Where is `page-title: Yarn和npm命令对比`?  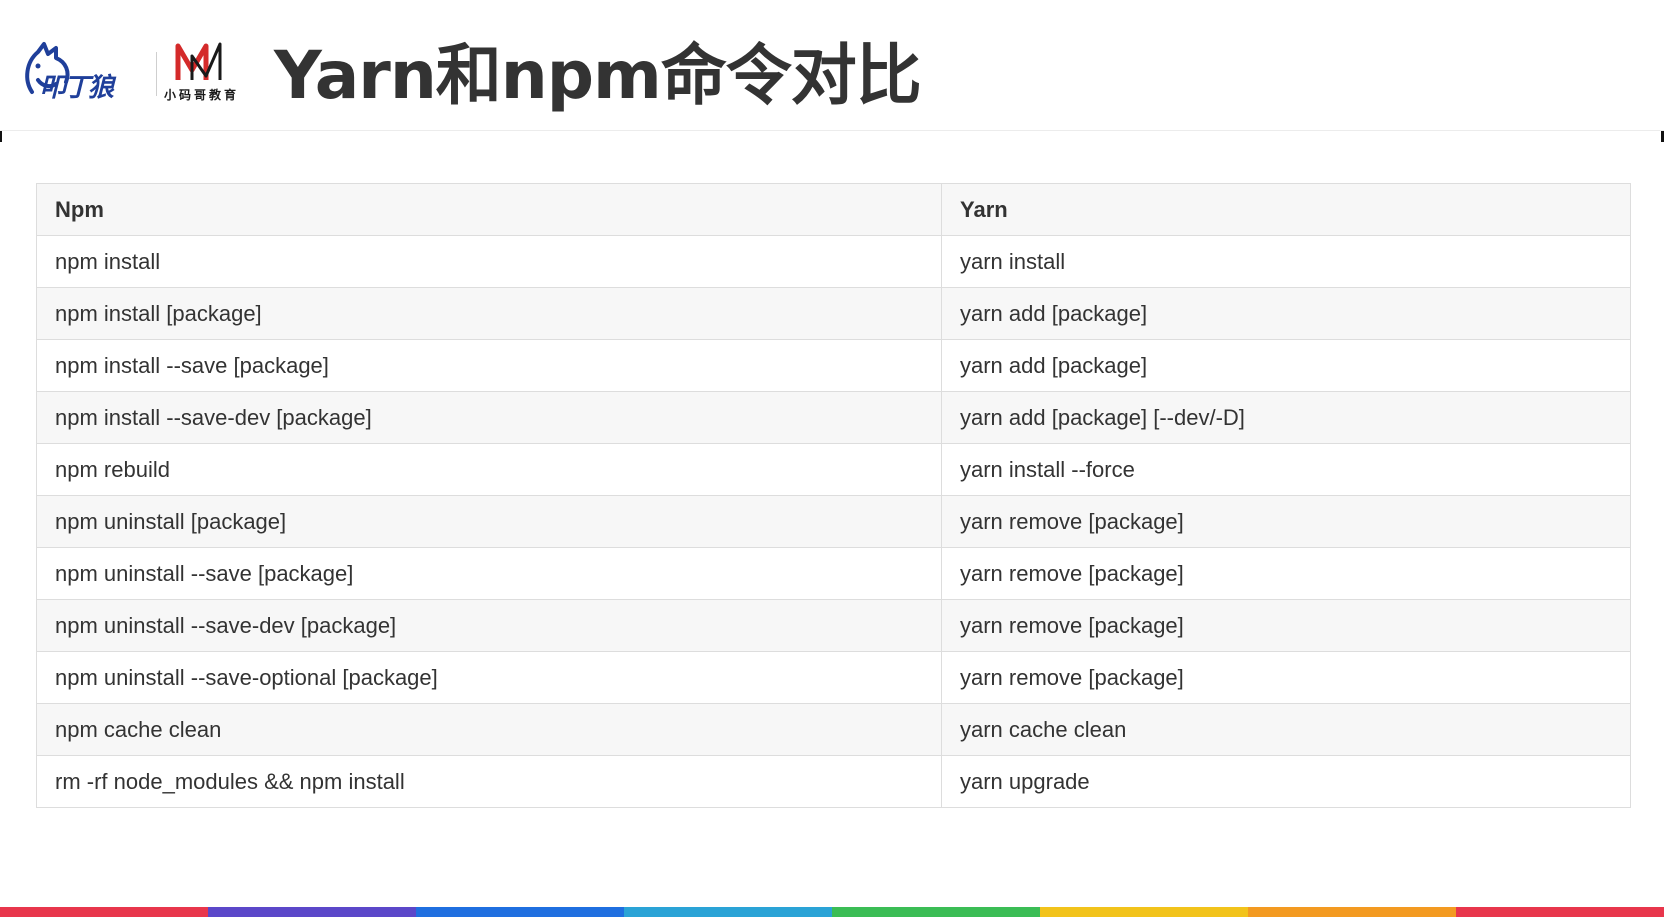 page-title: Yarn和npm命令对比 is located at coordinates (598, 75).